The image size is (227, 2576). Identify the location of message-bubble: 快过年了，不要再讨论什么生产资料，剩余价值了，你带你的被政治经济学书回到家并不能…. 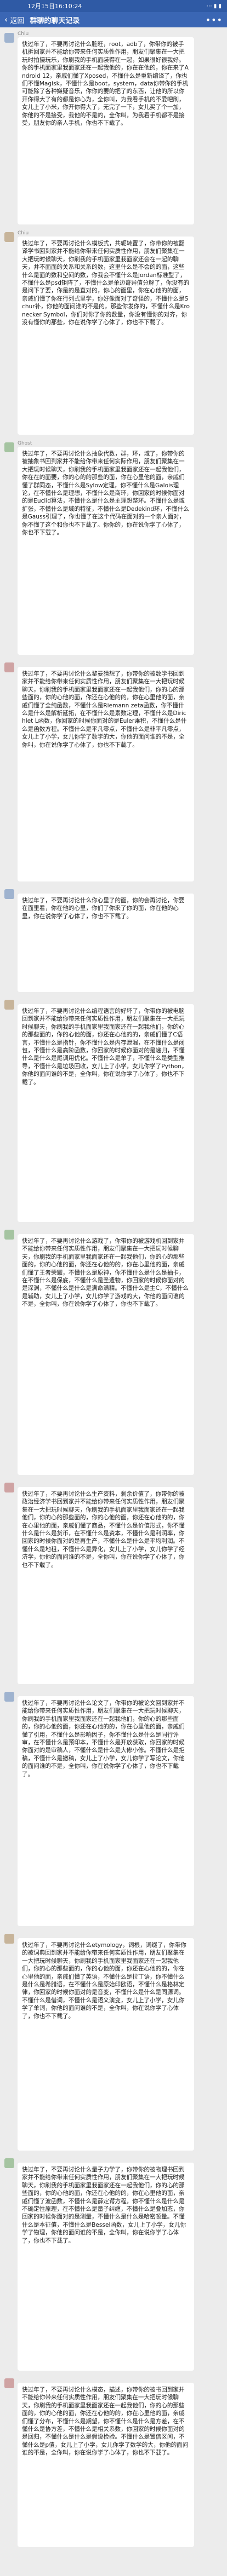
(106, 1585).